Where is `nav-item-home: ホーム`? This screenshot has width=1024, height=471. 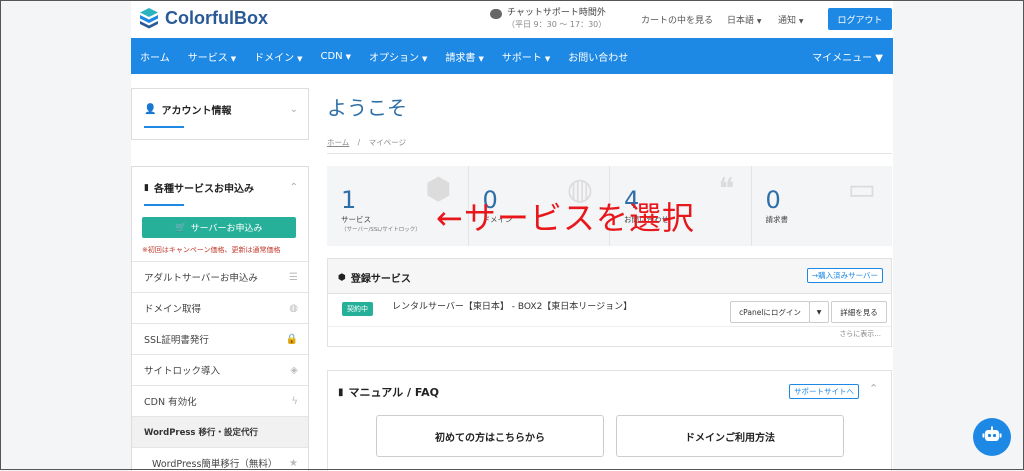
nav-item-home: ホーム is located at coordinates (155, 56).